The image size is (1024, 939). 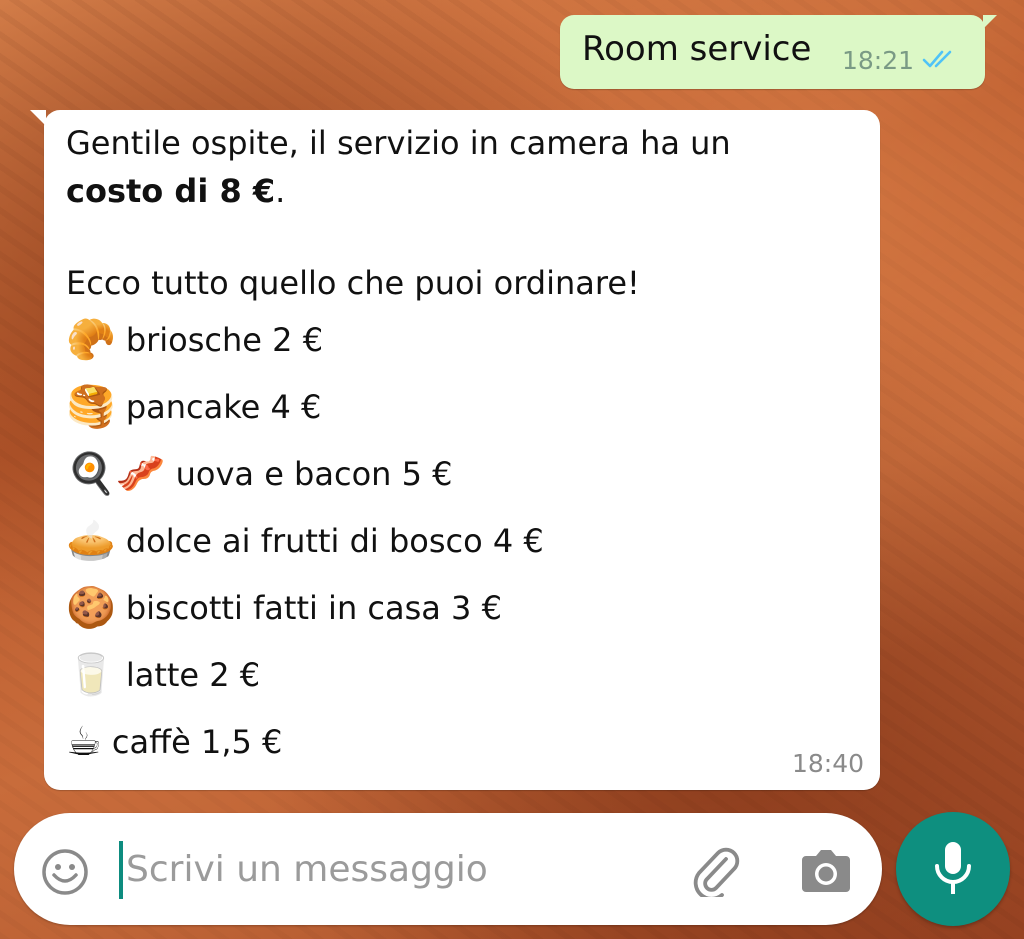 What do you see at coordinates (116, 474) in the screenshot?
I see `egg-bacon-icon: 🍳🥓` at bounding box center [116, 474].